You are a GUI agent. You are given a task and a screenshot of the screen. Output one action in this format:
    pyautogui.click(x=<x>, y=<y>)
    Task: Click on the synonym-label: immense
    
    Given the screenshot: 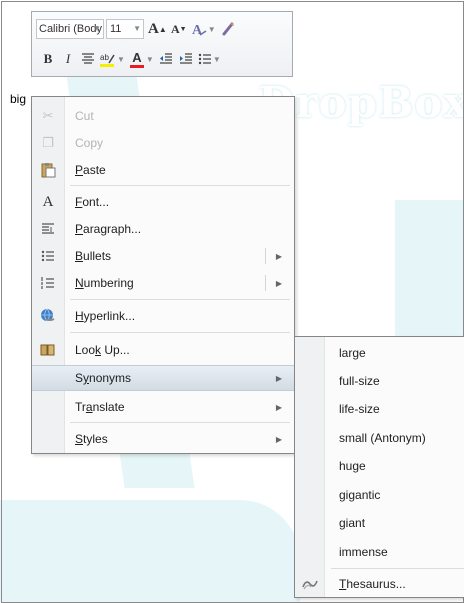 What is the action you would take?
    pyautogui.click(x=363, y=552)
    